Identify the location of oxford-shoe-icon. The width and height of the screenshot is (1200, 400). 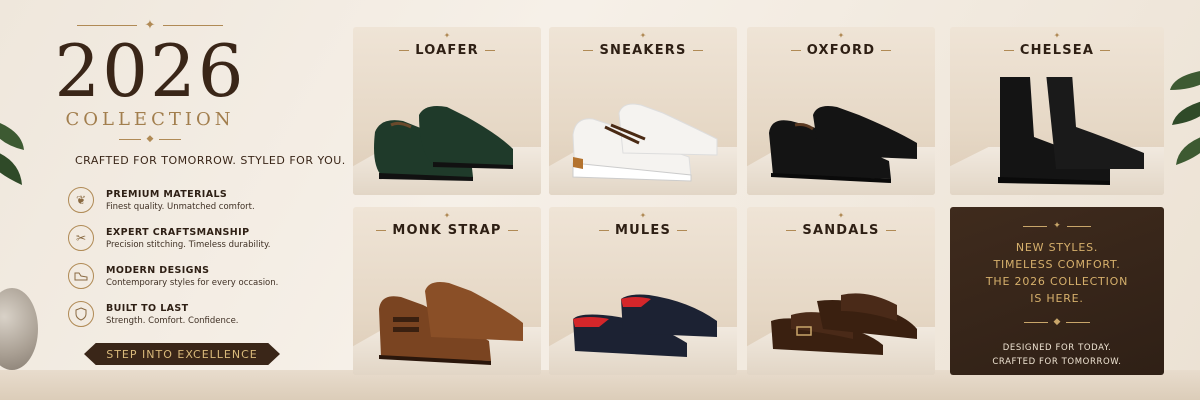
(843, 144).